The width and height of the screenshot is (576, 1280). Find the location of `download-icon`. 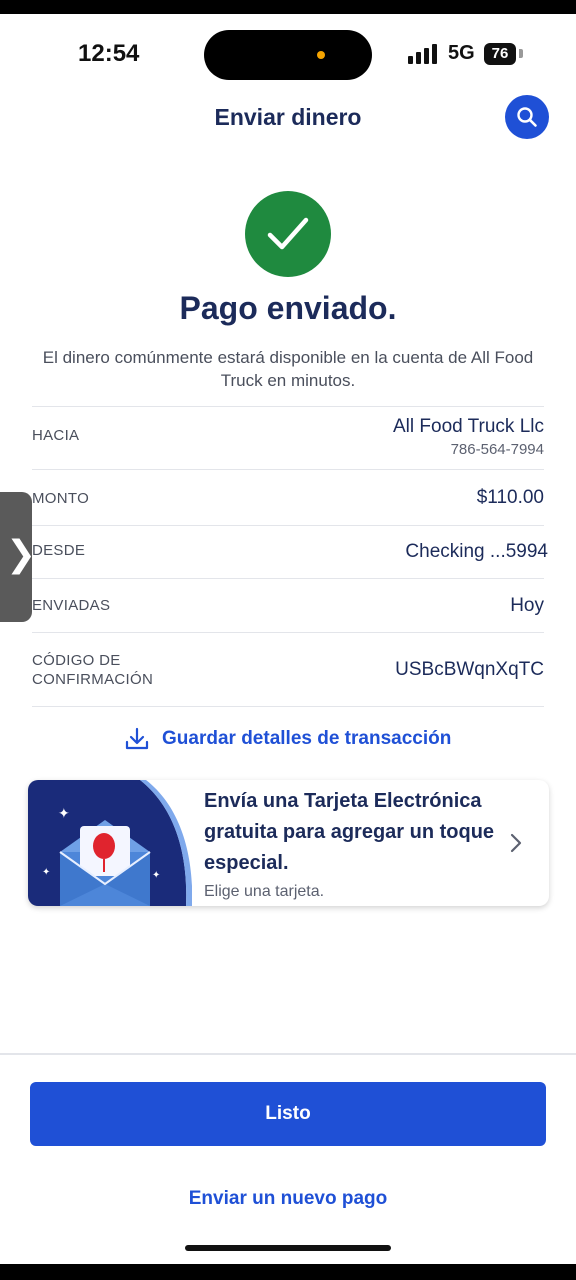

download-icon is located at coordinates (137, 738).